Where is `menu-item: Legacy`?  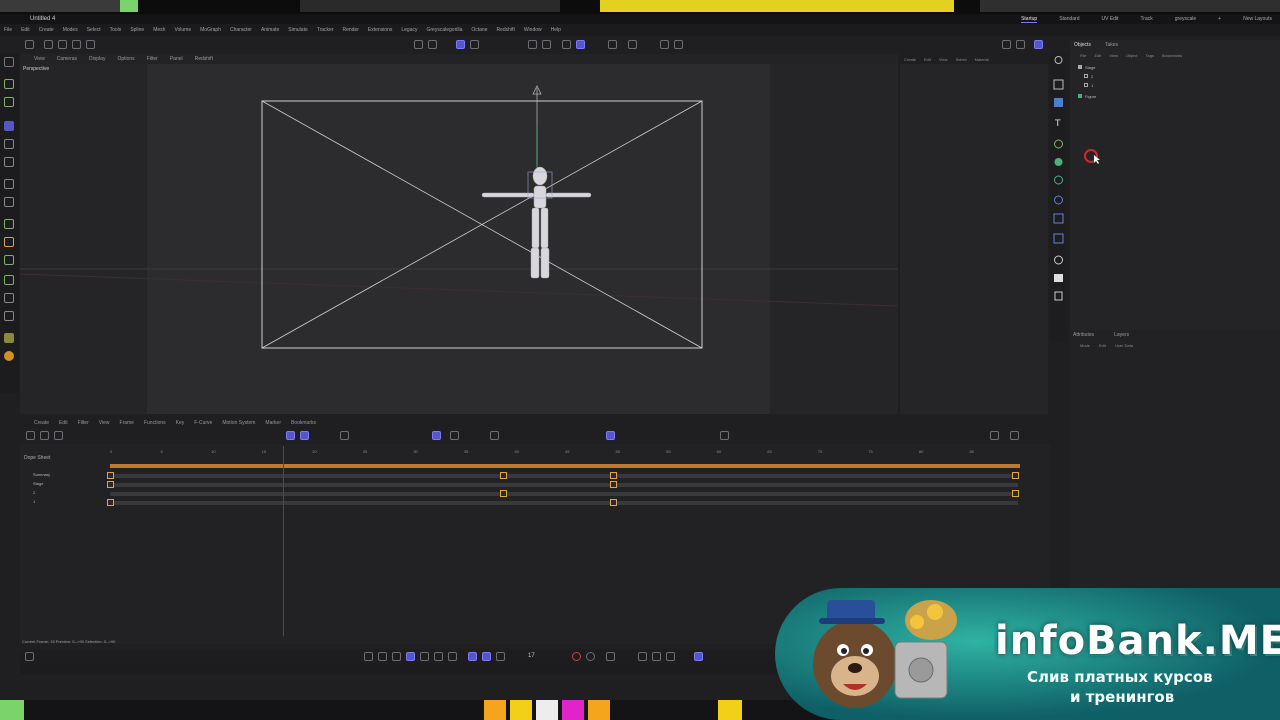 menu-item: Legacy is located at coordinates (409, 30).